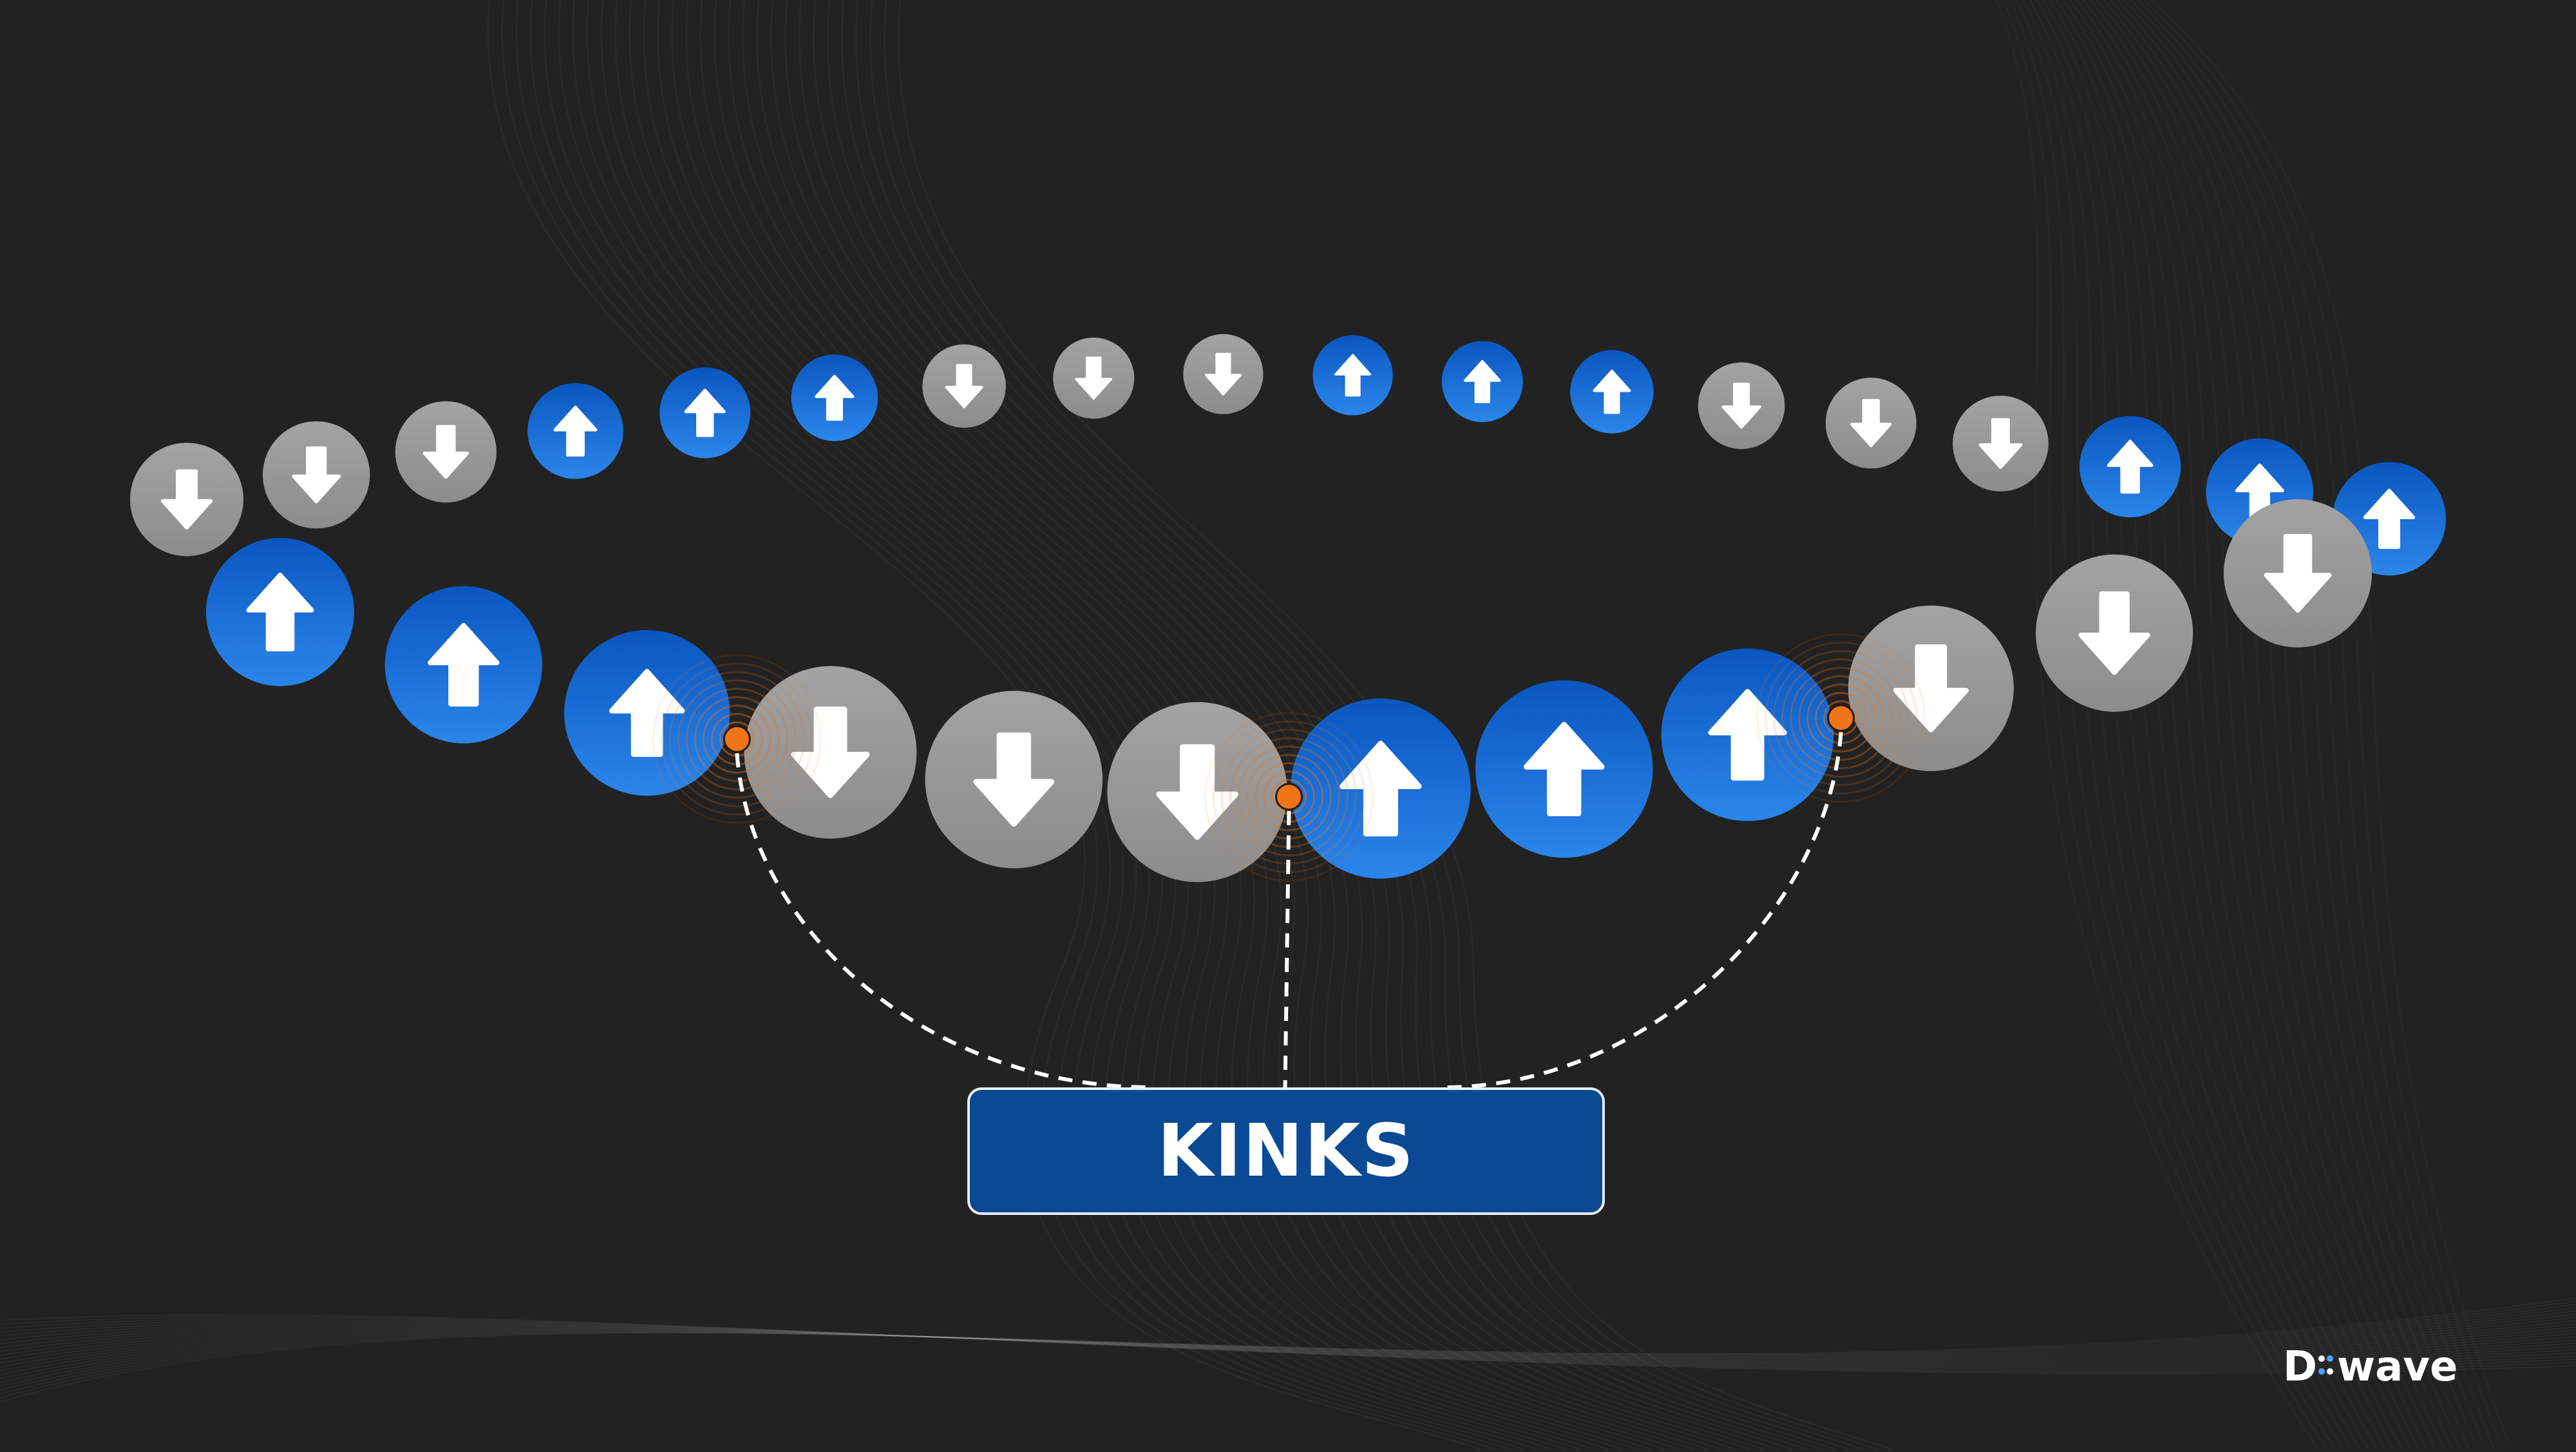 Image resolution: width=2576 pixels, height=1452 pixels. I want to click on logo-text-wave: wave, so click(2397, 1365).